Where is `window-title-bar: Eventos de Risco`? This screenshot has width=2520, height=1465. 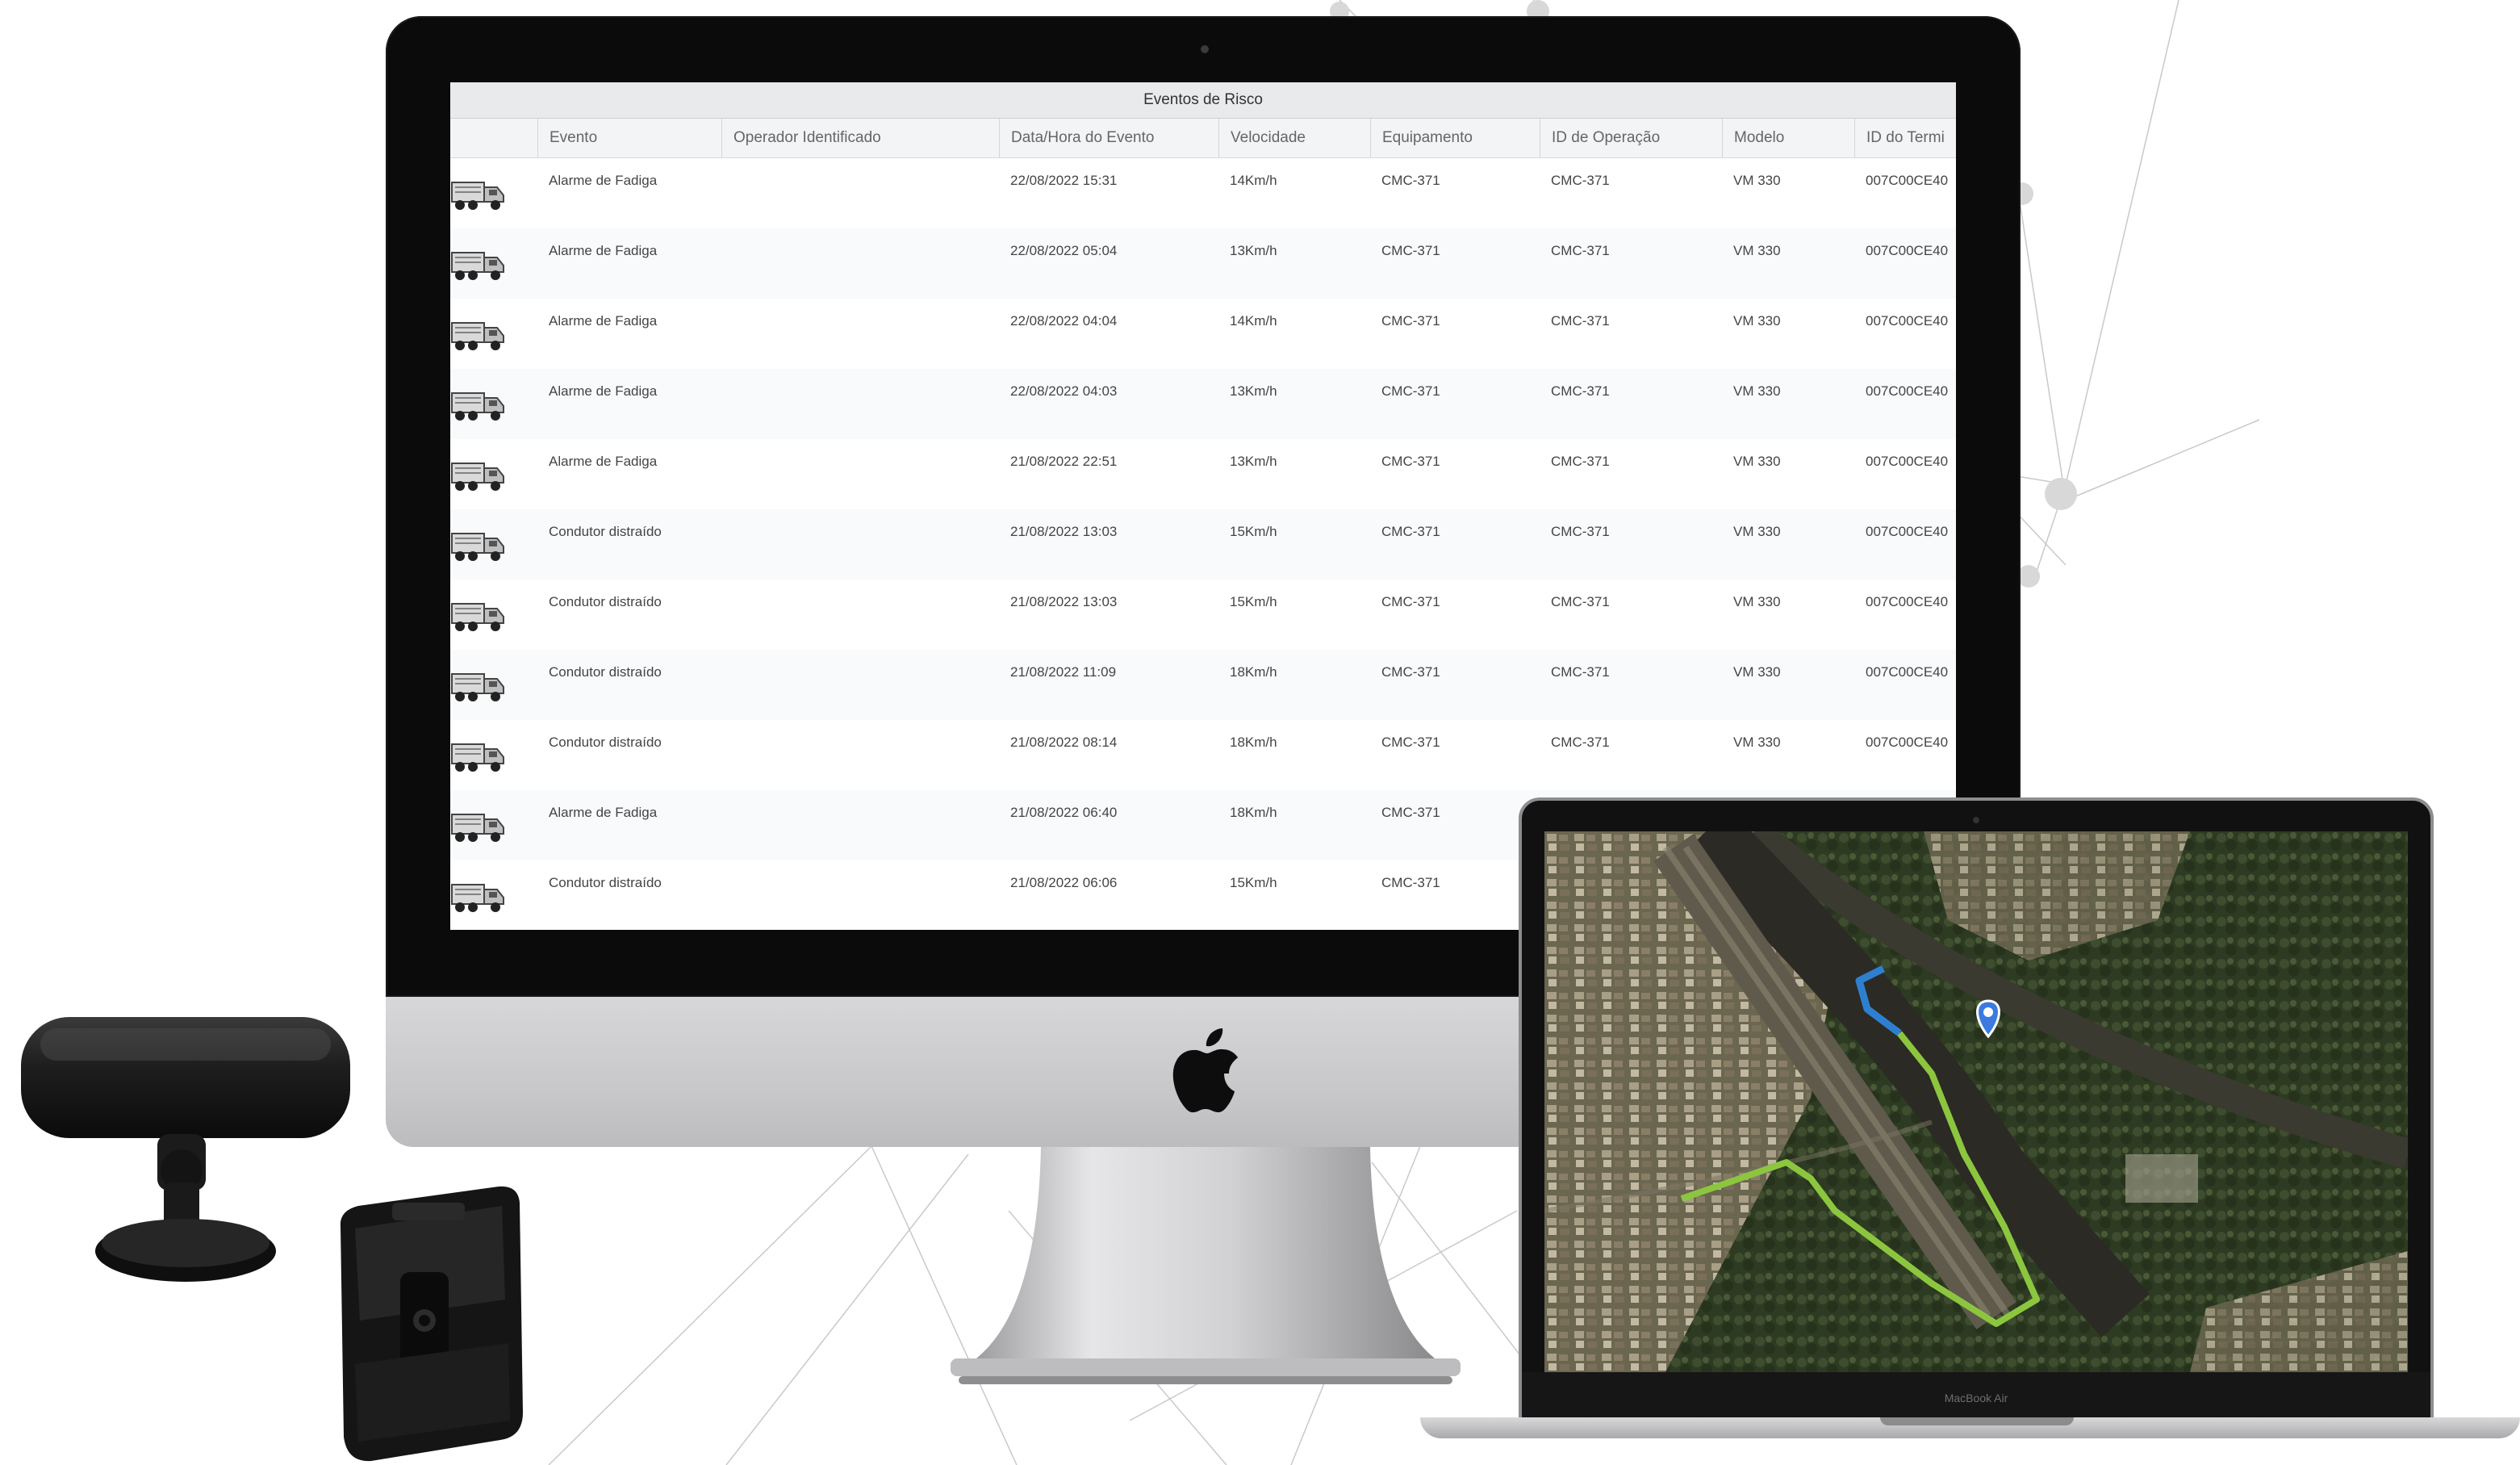
window-title-bar: Eventos de Risco is located at coordinates (1203, 100).